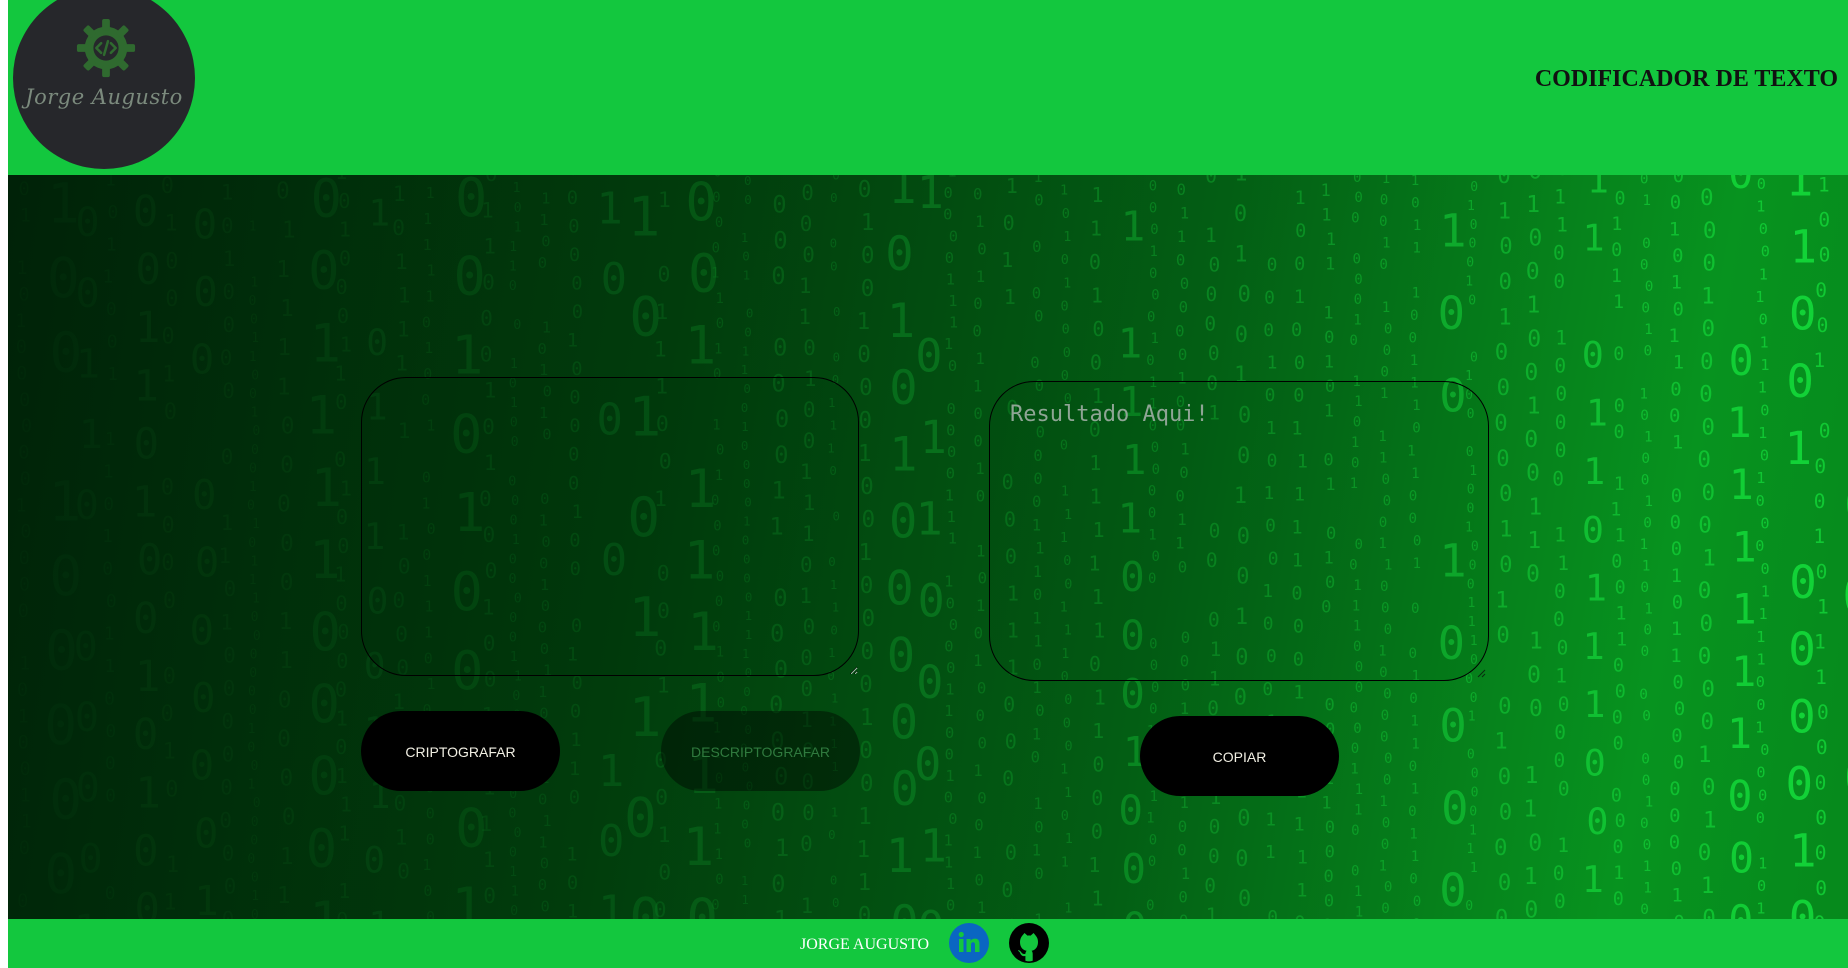 This screenshot has height=968, width=1848. I want to click on logo: Jorge Augusto, so click(104, 84).